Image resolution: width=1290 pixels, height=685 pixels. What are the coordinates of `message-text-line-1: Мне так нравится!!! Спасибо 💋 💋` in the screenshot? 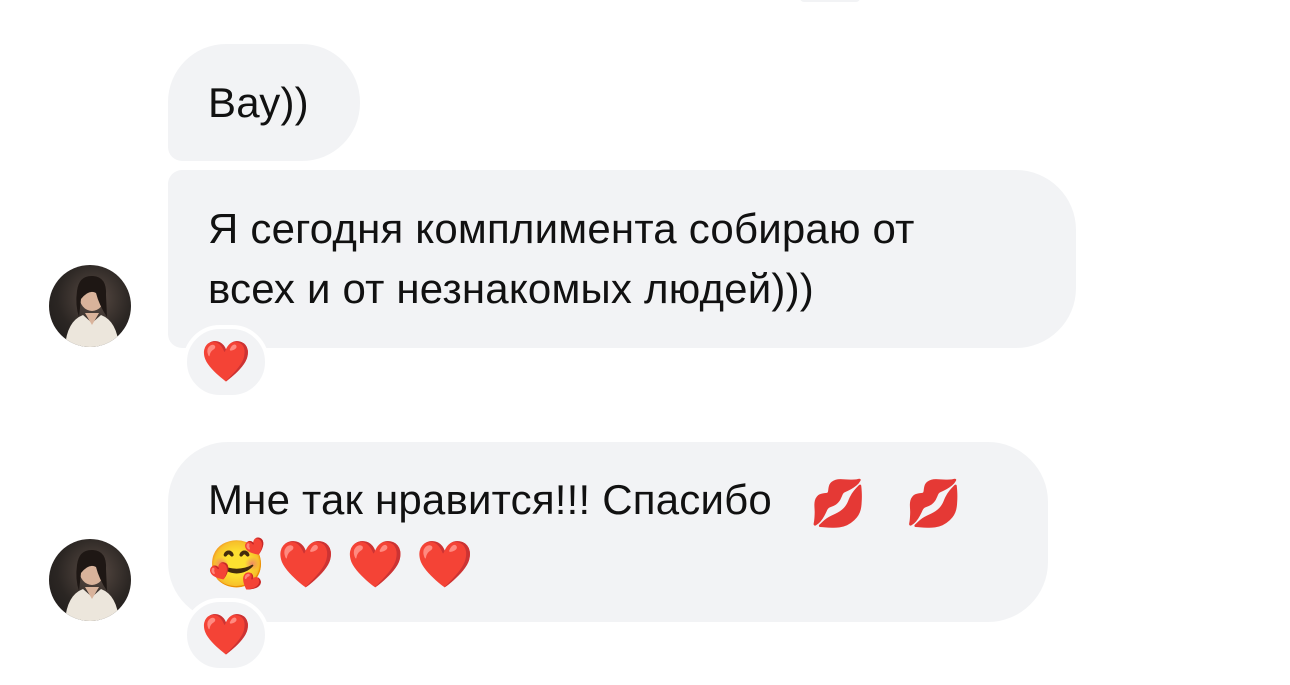 It's located at (608, 500).